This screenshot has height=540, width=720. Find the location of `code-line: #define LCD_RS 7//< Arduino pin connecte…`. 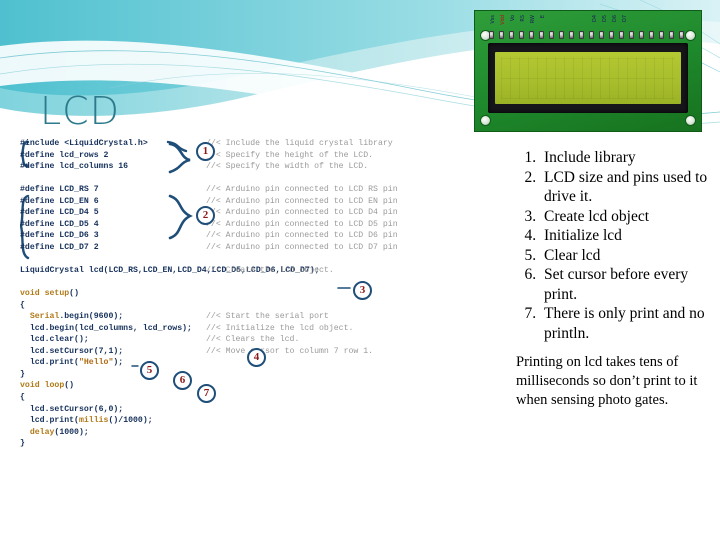

code-line: #define LCD_RS 7//< Arduino pin connecte… is located at coordinates (209, 190).